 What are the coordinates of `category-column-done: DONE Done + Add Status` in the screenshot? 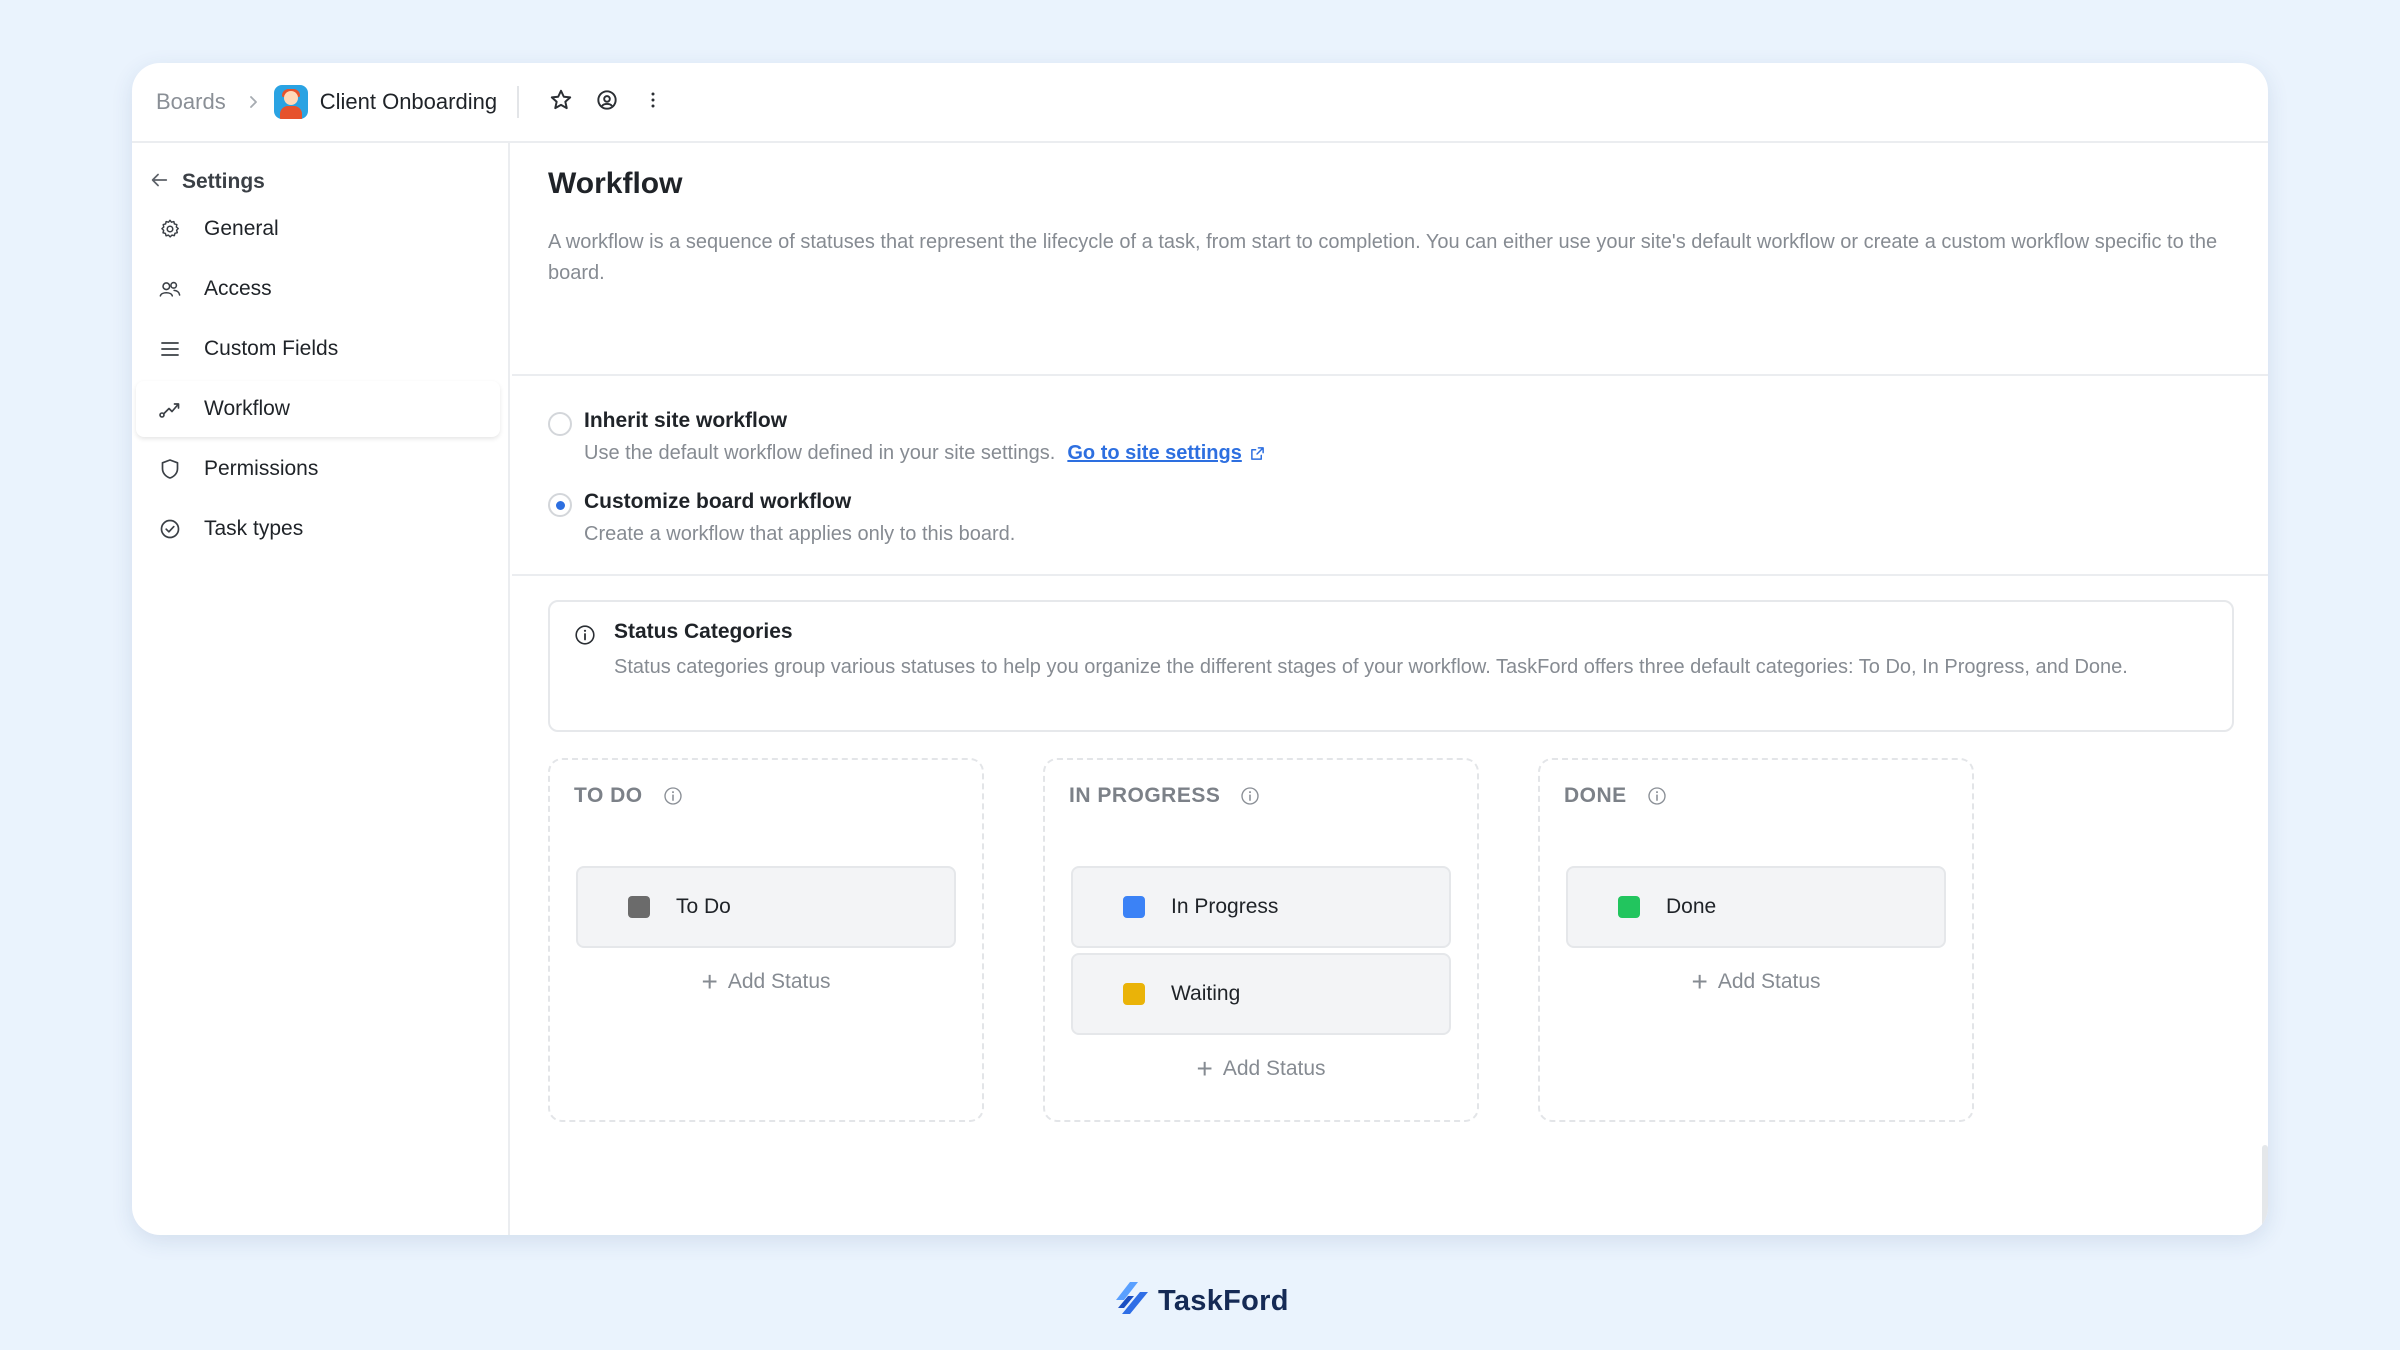 It's located at (1756, 940).